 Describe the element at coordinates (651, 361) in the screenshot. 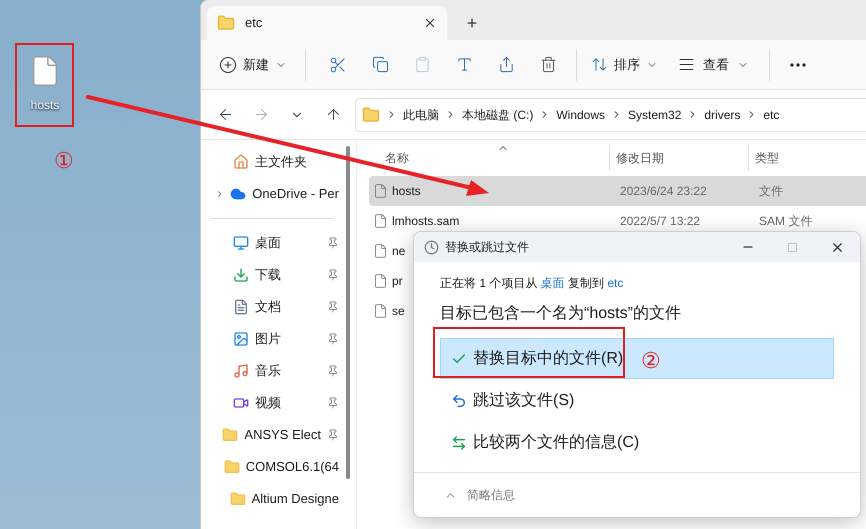

I see `step-number: ②` at that location.